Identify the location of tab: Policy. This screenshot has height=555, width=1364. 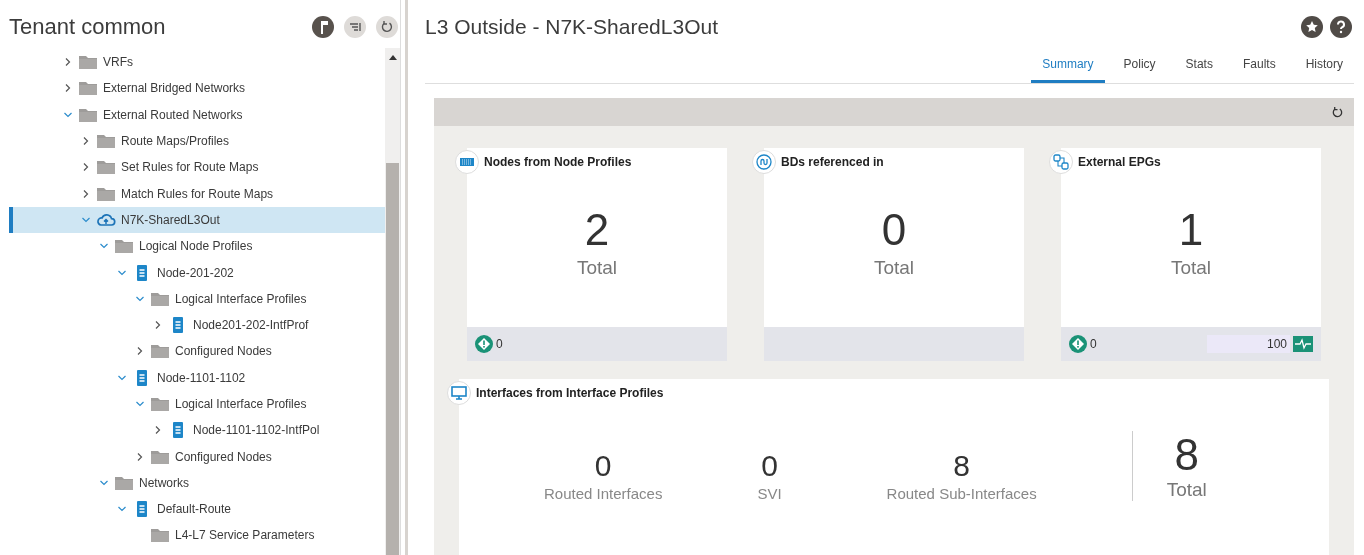
(1139, 65).